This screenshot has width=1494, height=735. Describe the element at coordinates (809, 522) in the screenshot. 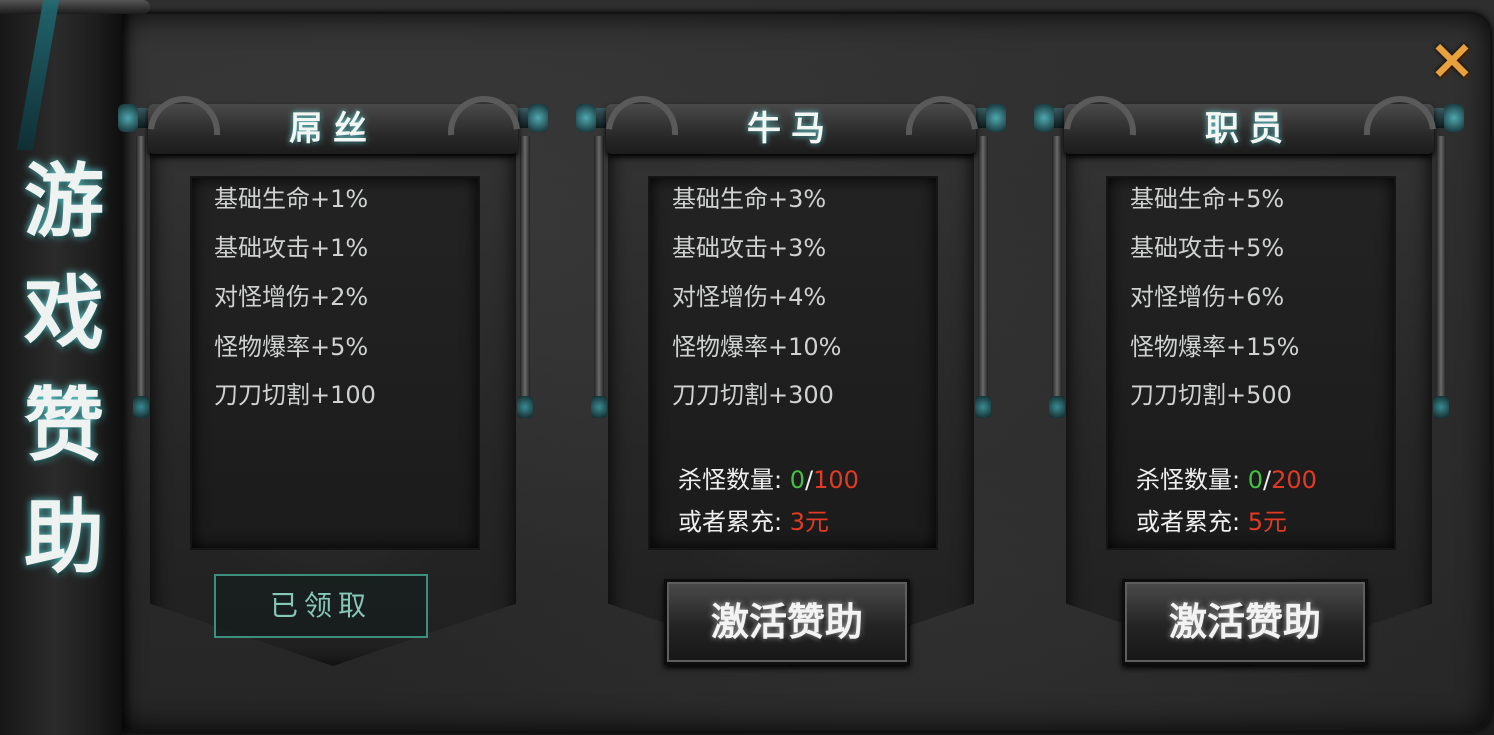

I see `recharge-amount: 3元` at that location.